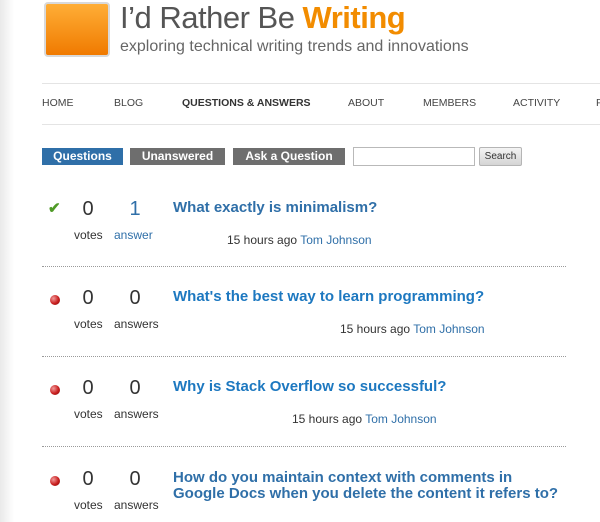 The image size is (600, 522). What do you see at coordinates (54, 208) in the screenshot?
I see `answered-check-icon: ✔` at bounding box center [54, 208].